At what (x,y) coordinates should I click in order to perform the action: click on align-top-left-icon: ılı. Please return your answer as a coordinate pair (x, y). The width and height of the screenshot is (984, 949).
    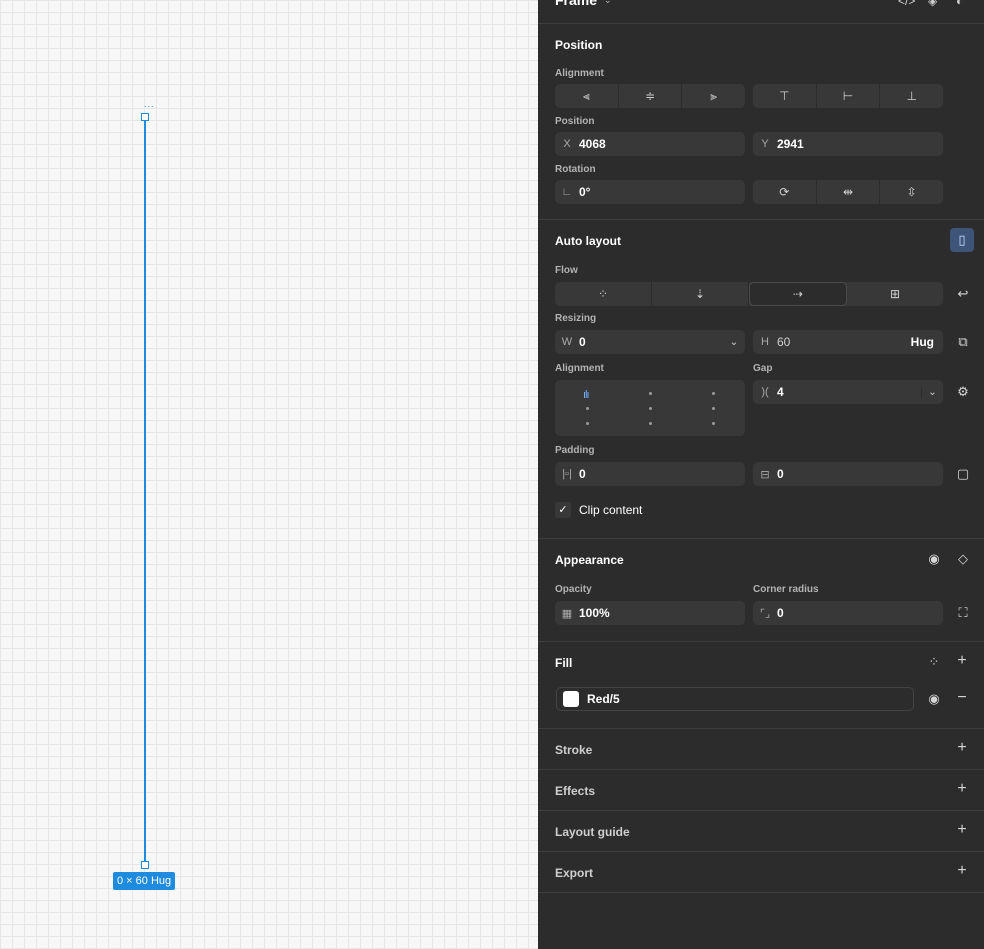
    Looking at the image, I should click on (586, 395).